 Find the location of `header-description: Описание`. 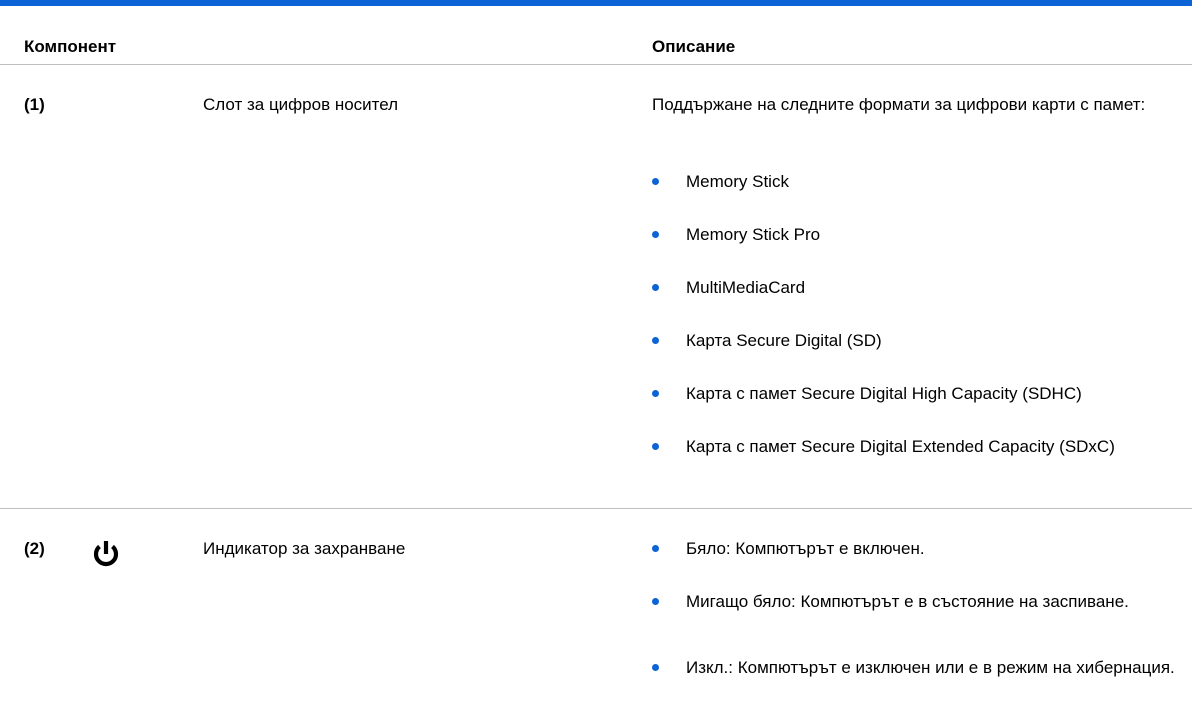

header-description: Описание is located at coordinates (694, 46).